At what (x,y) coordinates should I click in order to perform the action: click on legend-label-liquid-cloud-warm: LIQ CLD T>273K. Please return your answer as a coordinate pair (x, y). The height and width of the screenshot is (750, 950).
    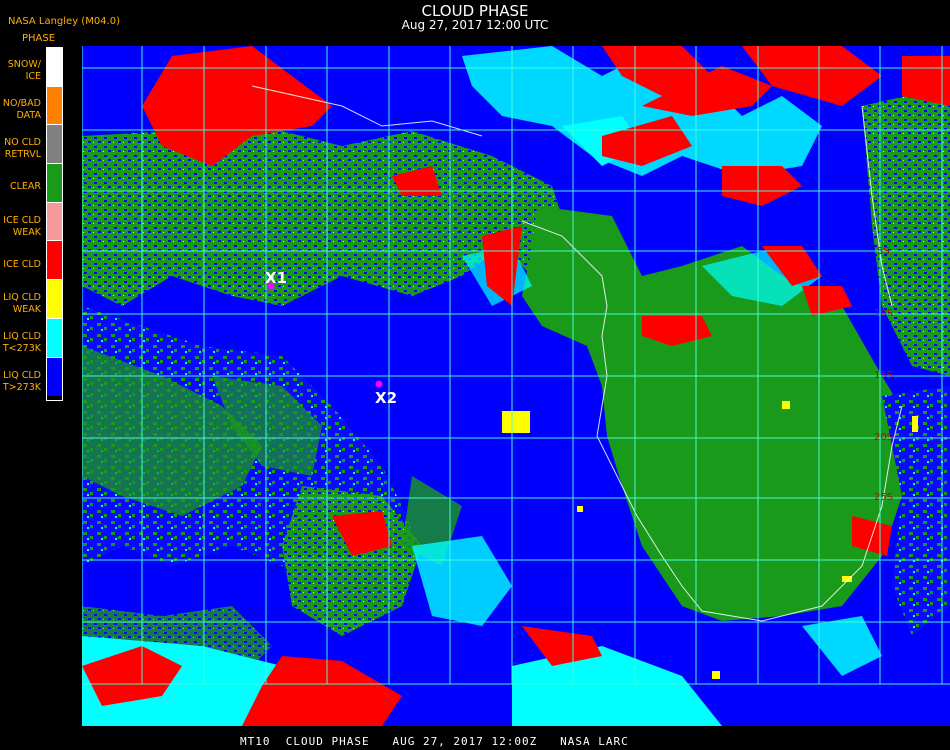
    Looking at the image, I should click on (21, 381).